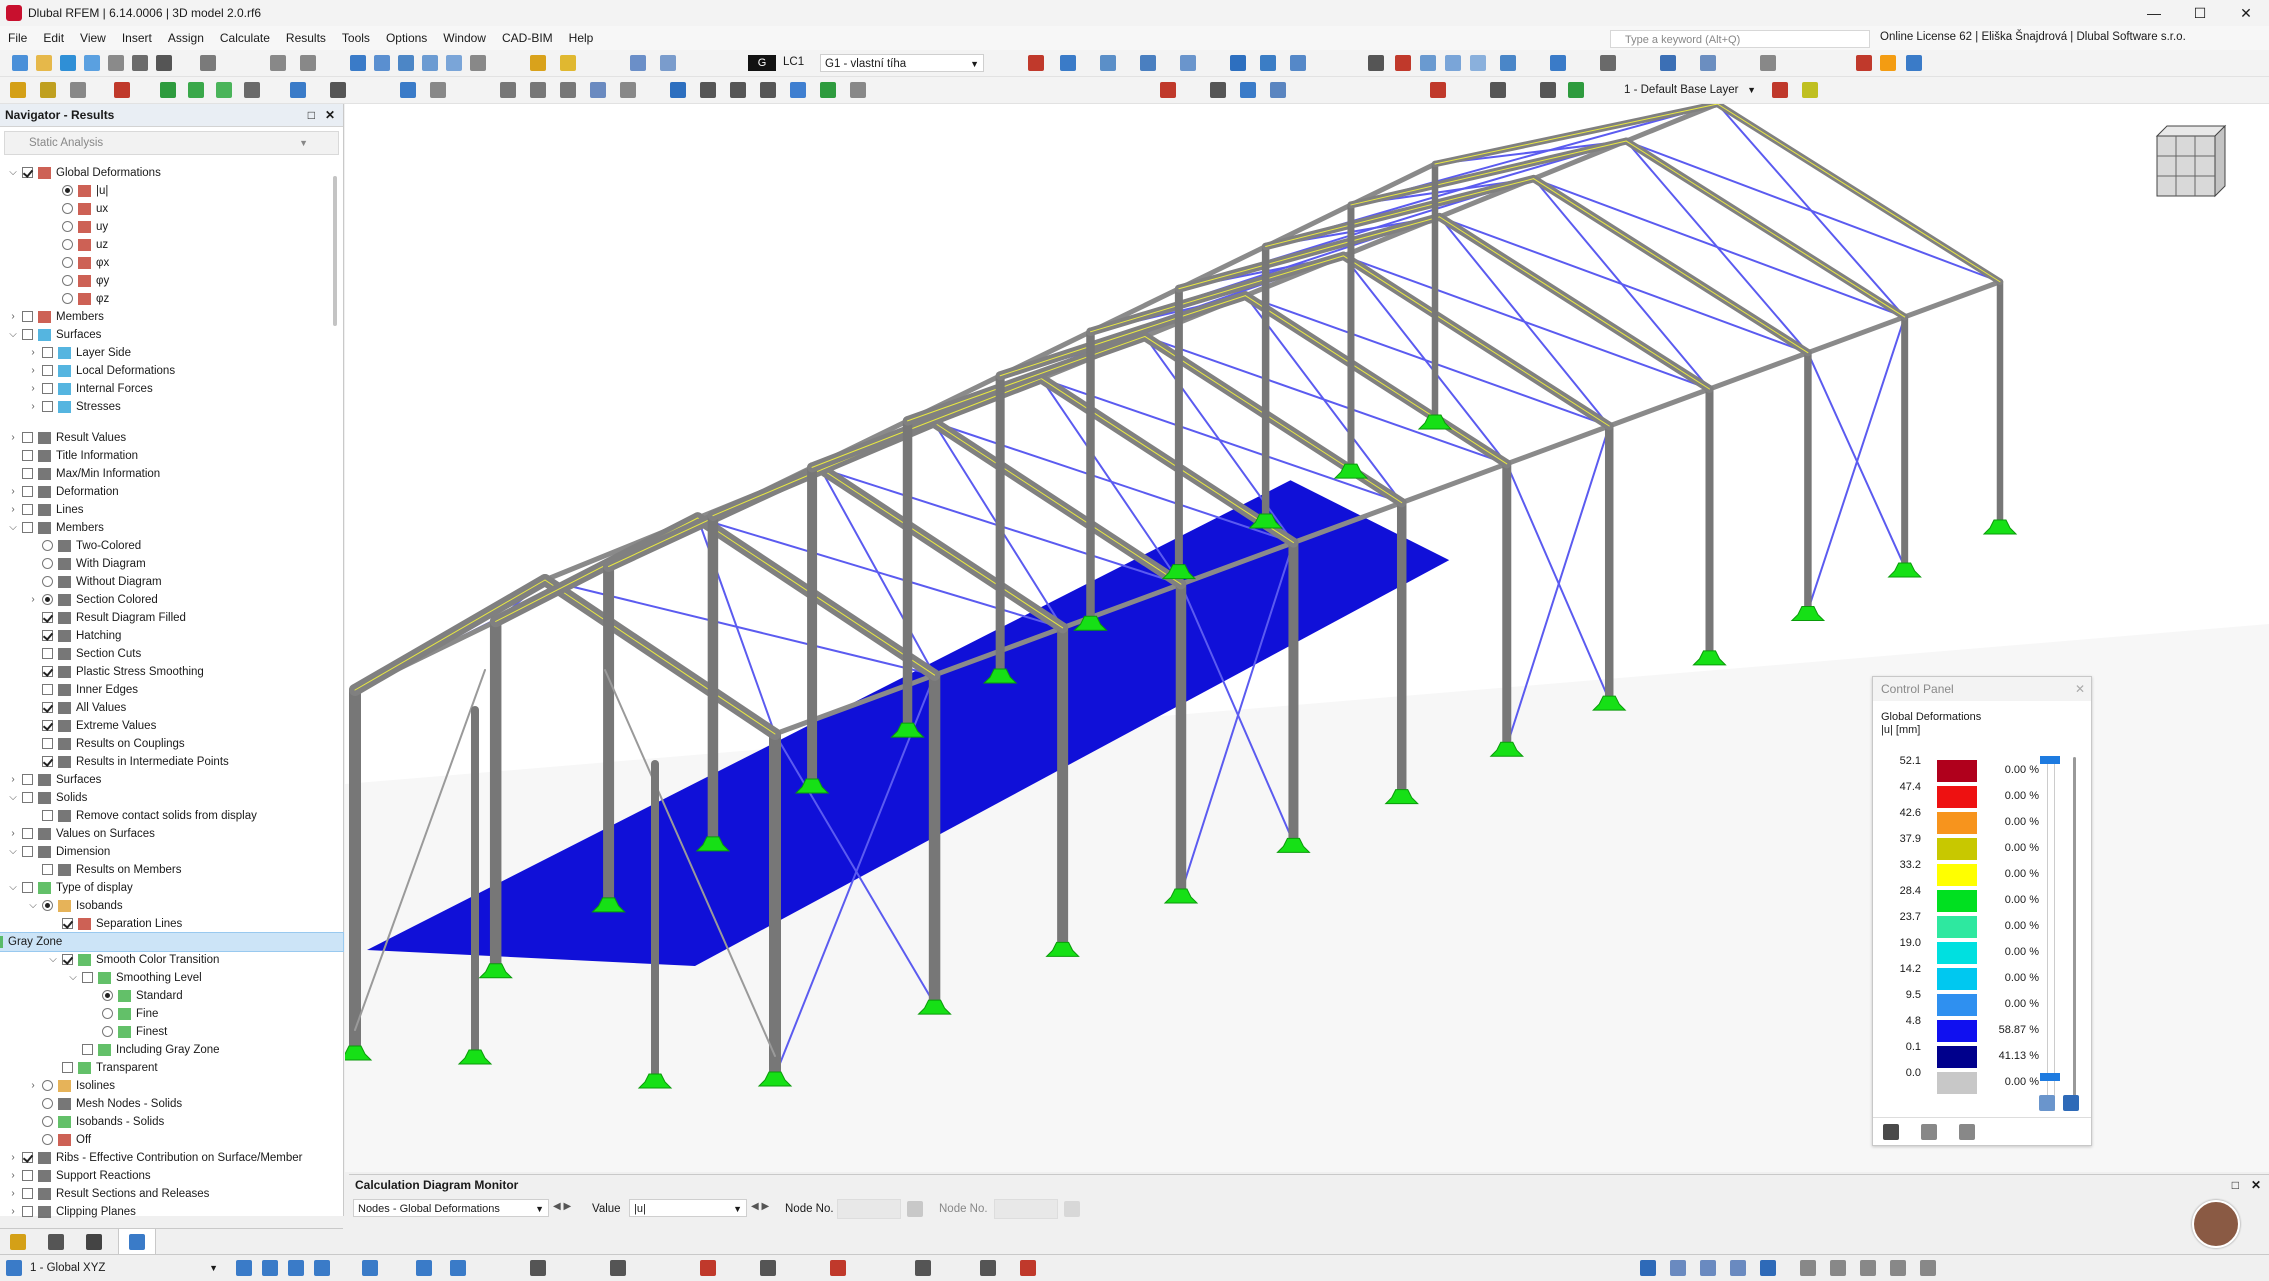 This screenshot has height=1281, width=2269. I want to click on draw-line-icon, so click(768, 1268).